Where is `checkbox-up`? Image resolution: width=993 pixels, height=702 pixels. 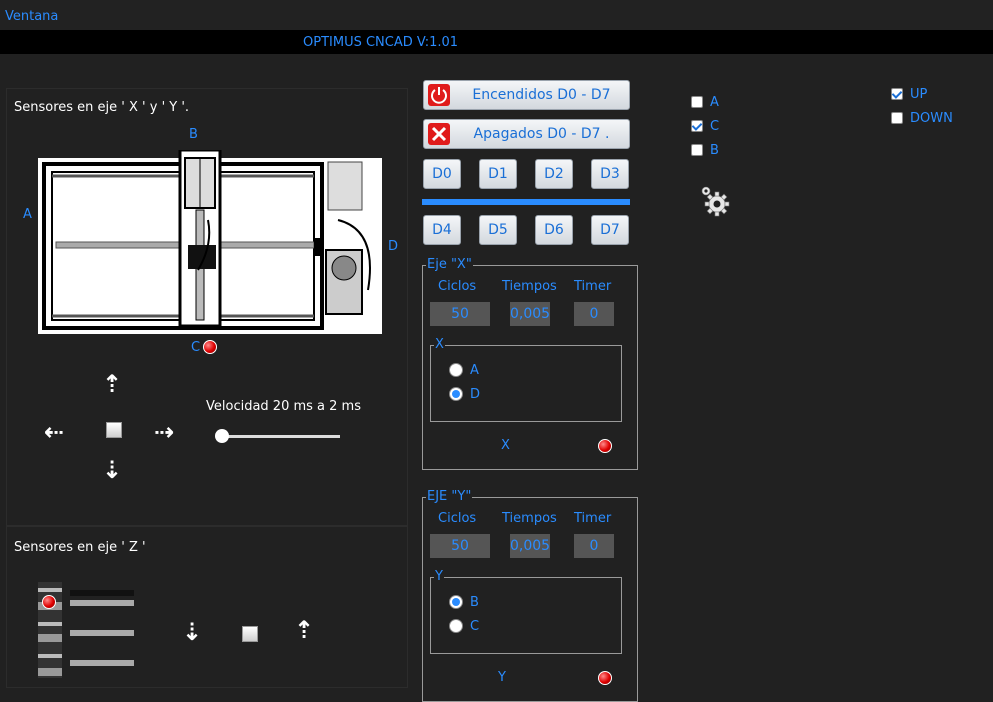 checkbox-up is located at coordinates (897, 94).